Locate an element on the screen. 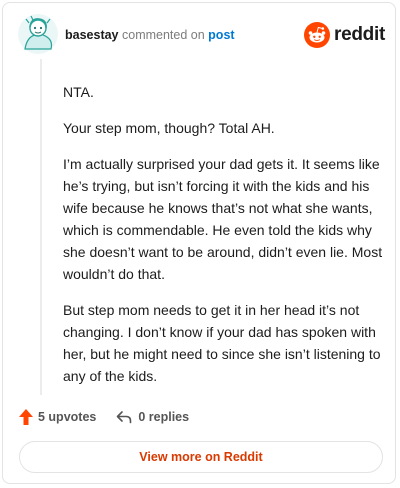 This screenshot has height=488, width=400. upvote-button: 5 upvotes is located at coordinates (57, 417).